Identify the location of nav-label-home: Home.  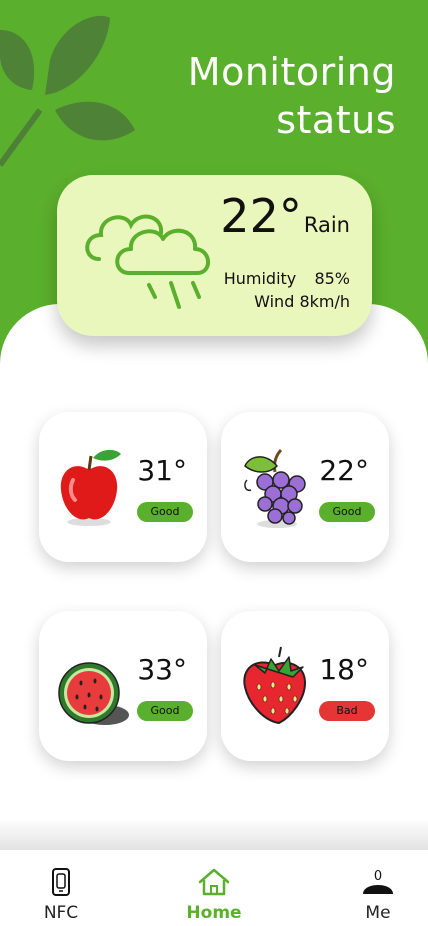
(214, 913).